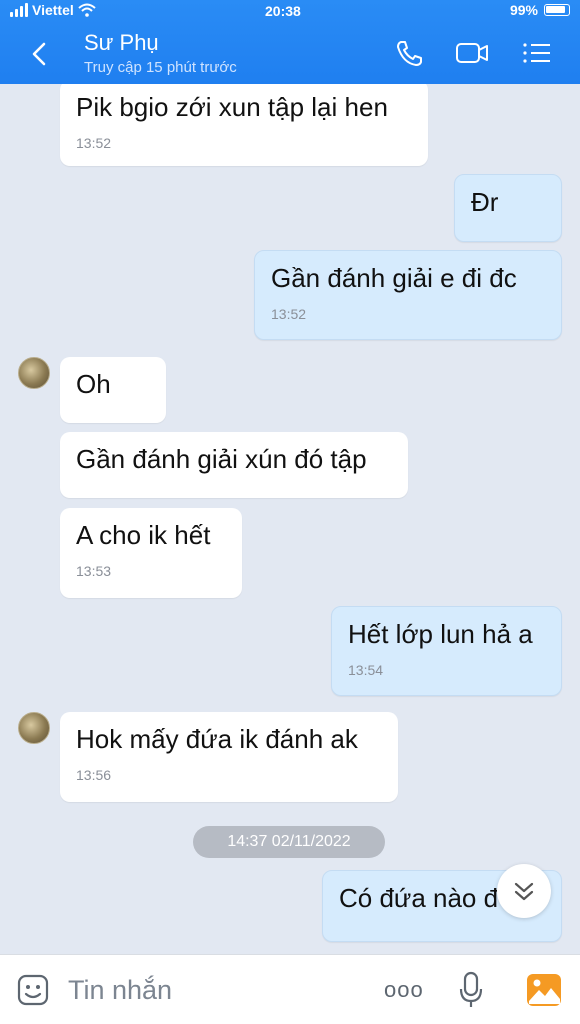  I want to click on back-button, so click(40, 54).